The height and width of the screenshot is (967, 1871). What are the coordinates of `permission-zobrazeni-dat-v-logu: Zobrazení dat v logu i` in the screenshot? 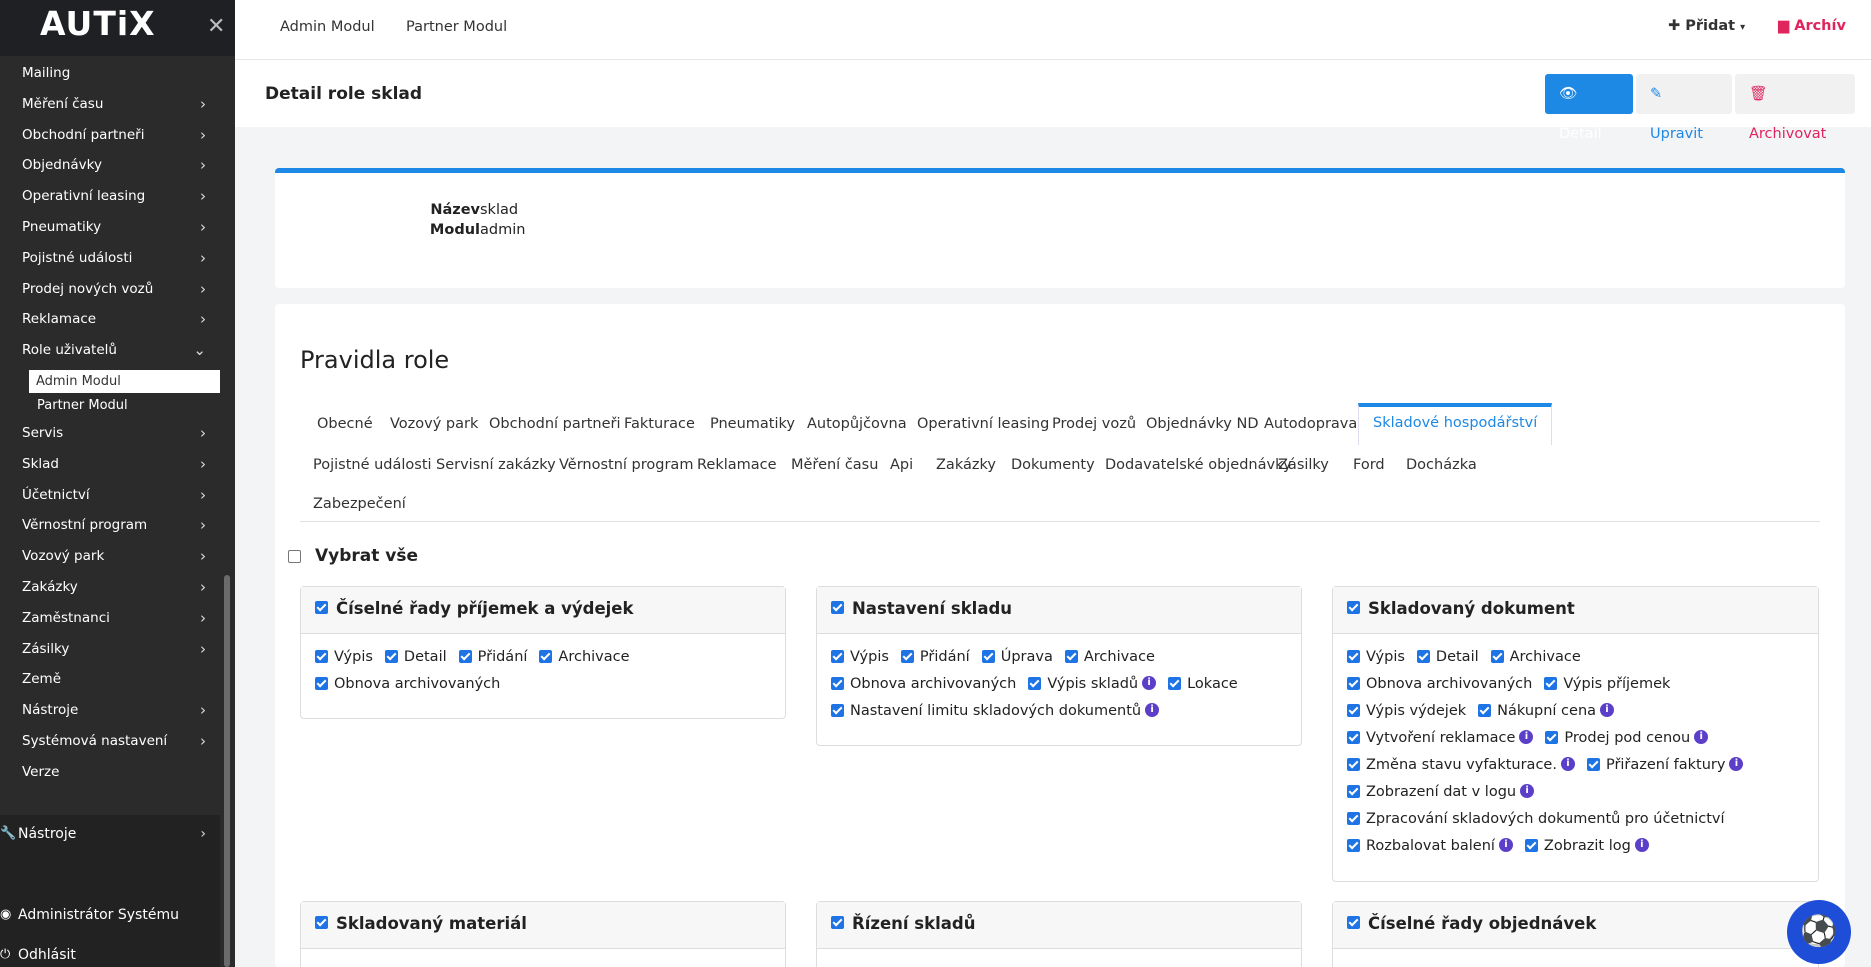 It's located at (1441, 792).